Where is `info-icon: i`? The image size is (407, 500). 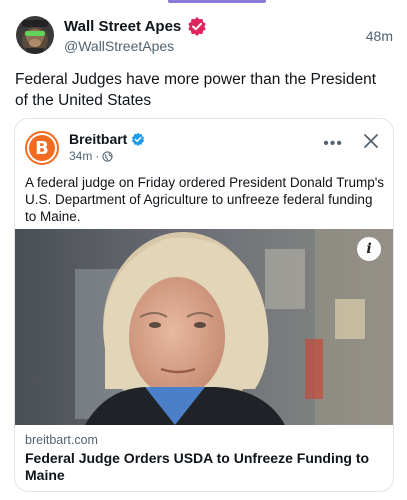 info-icon: i is located at coordinates (369, 249).